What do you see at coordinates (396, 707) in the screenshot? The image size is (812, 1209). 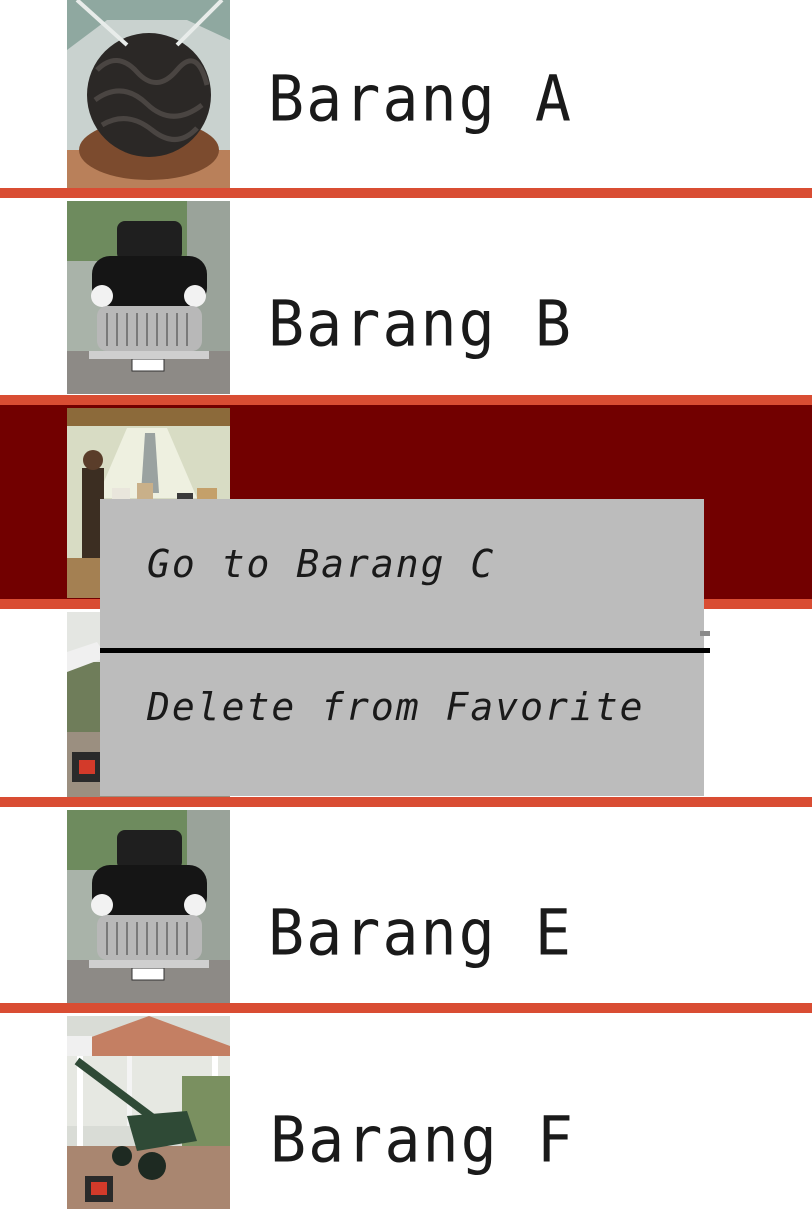 I see `delete-from-favorite-label: Delete from Favorite` at bounding box center [396, 707].